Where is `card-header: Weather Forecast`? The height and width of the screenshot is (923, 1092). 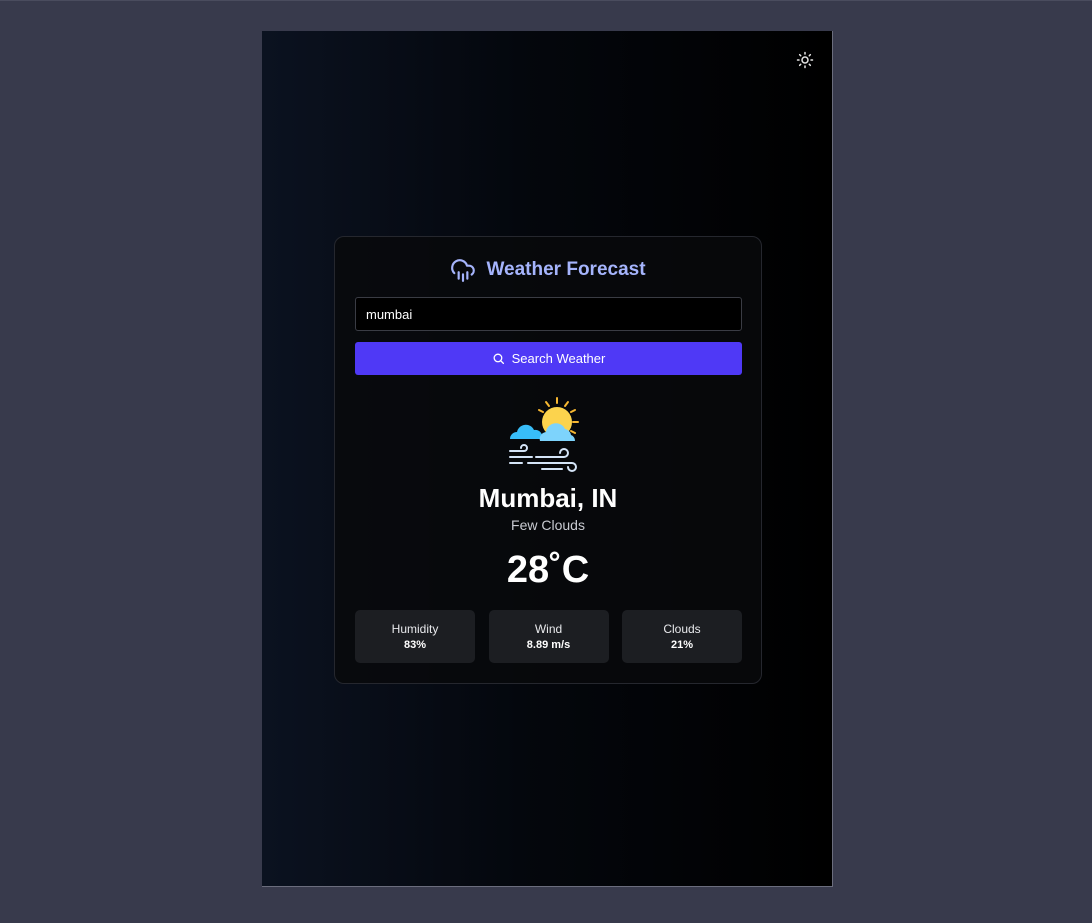
card-header: Weather Forecast is located at coordinates (548, 270).